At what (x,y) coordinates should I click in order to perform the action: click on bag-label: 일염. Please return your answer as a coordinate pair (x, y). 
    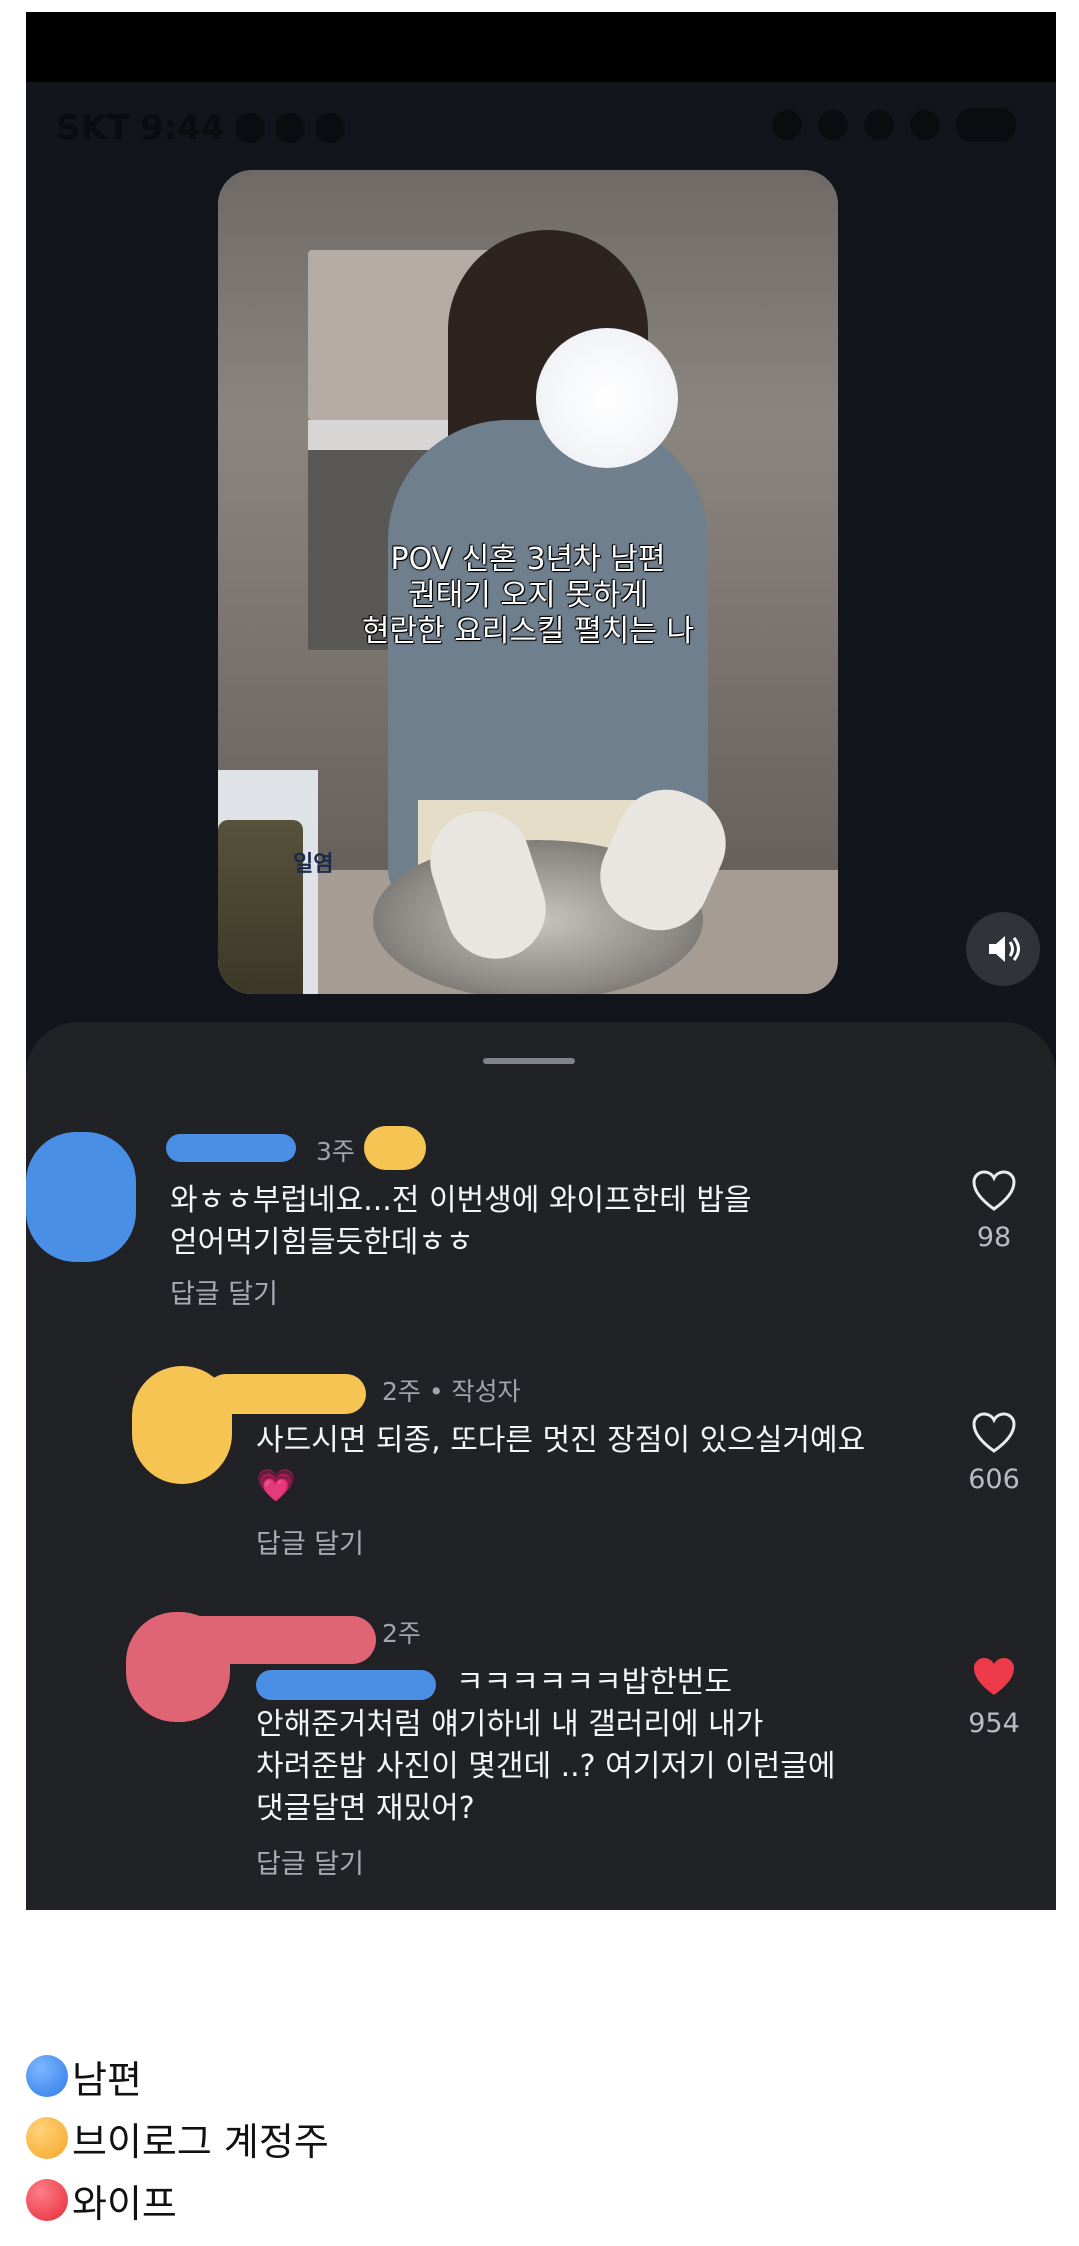
    Looking at the image, I should click on (313, 864).